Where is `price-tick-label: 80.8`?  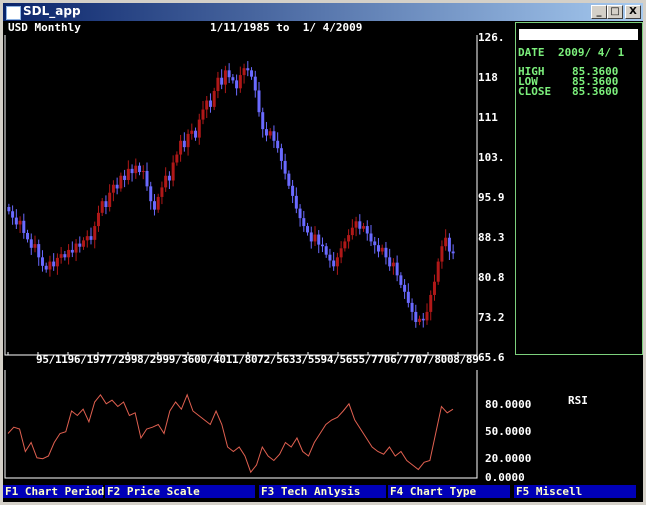 price-tick-label: 80.8 is located at coordinates (491, 277).